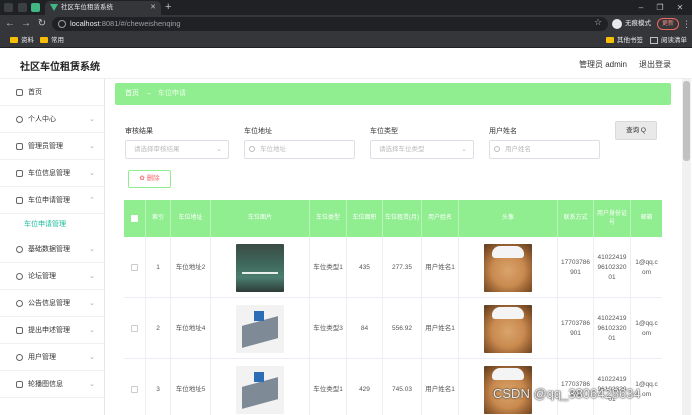 Image resolution: width=692 pixels, height=415 pixels. What do you see at coordinates (668, 40) in the screenshot?
I see `reading-list: 阅读清单` at bounding box center [668, 40].